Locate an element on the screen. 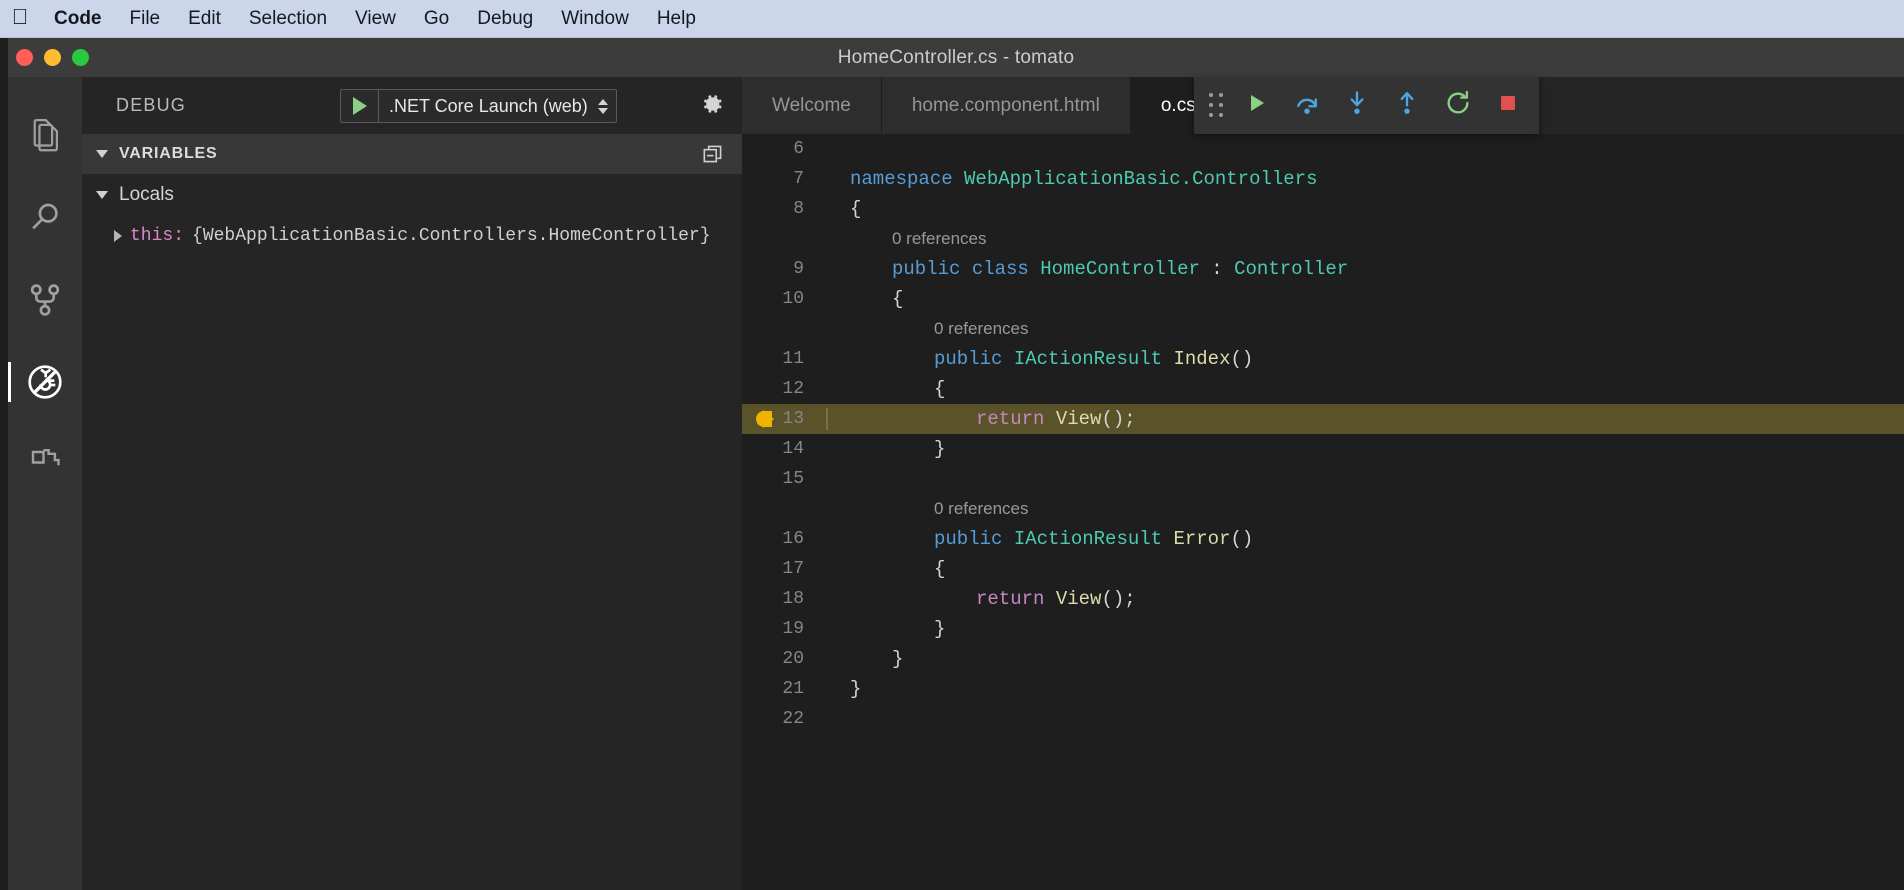 The width and height of the screenshot is (1904, 890). drag-handle-icon is located at coordinates (1216, 105).